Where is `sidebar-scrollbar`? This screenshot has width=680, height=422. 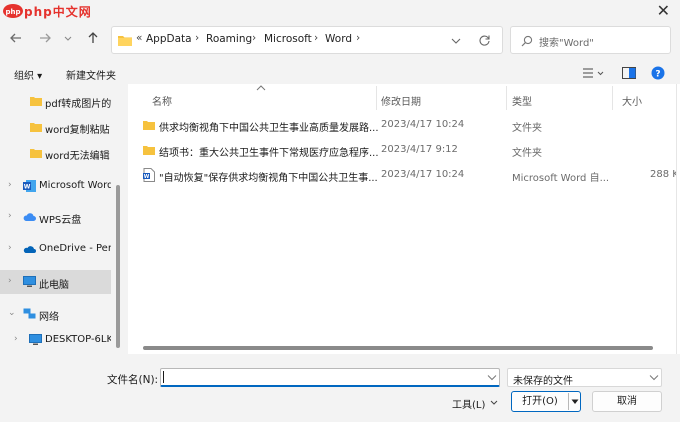
sidebar-scrollbar is located at coordinates (118, 266).